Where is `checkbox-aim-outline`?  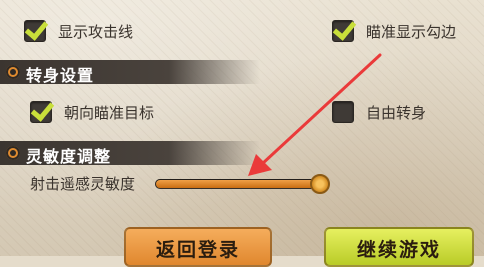 checkbox-aim-outline is located at coordinates (343, 31).